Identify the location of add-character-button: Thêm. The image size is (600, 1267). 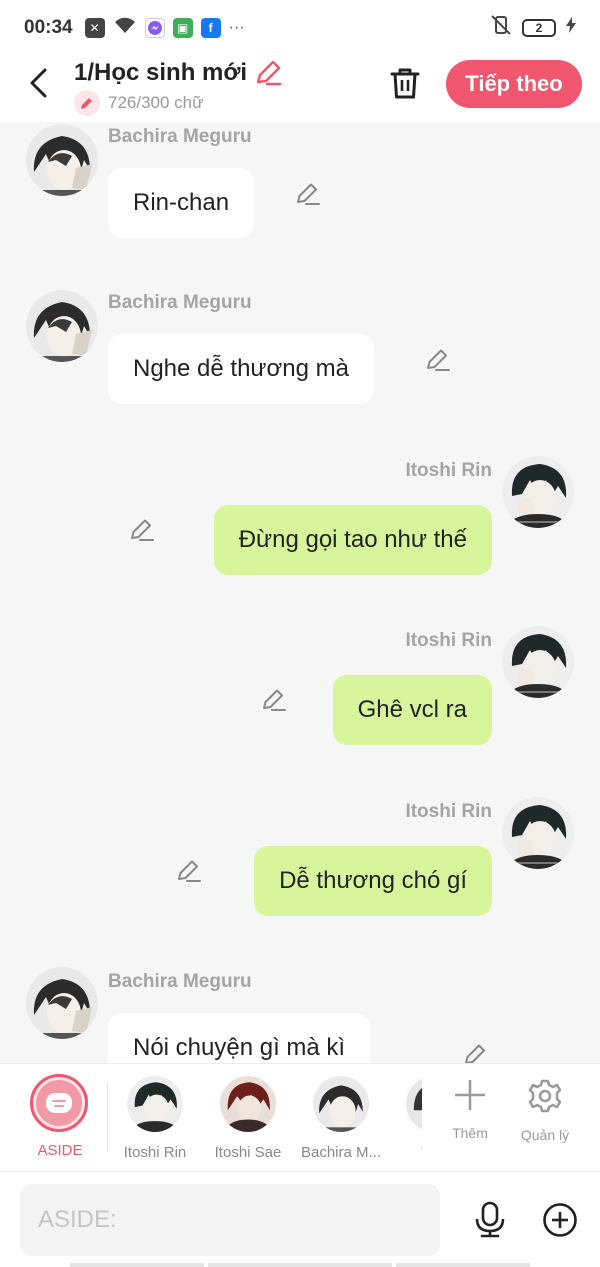
(470, 1109).